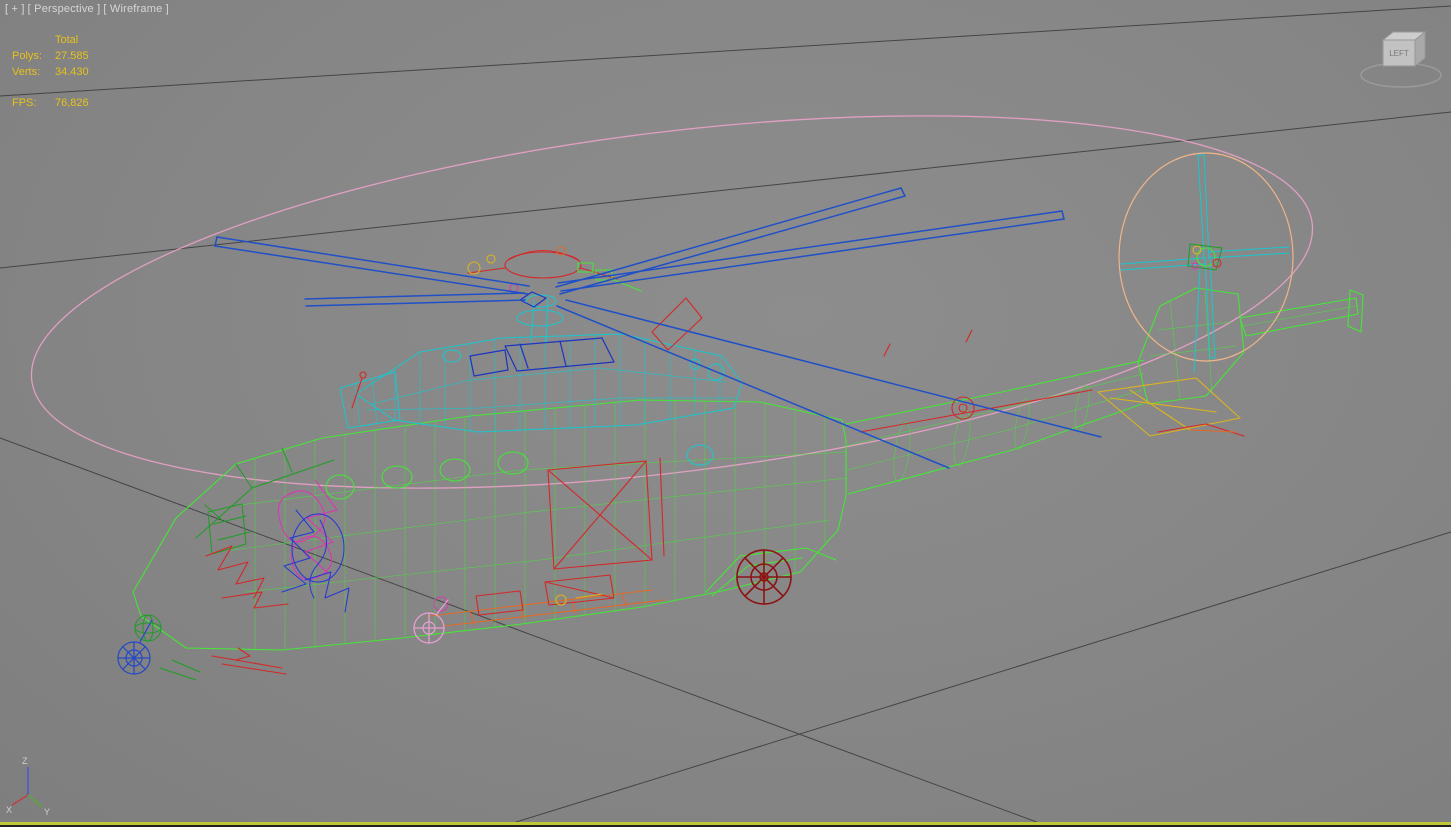  I want to click on axis-x-label: X, so click(9, 810).